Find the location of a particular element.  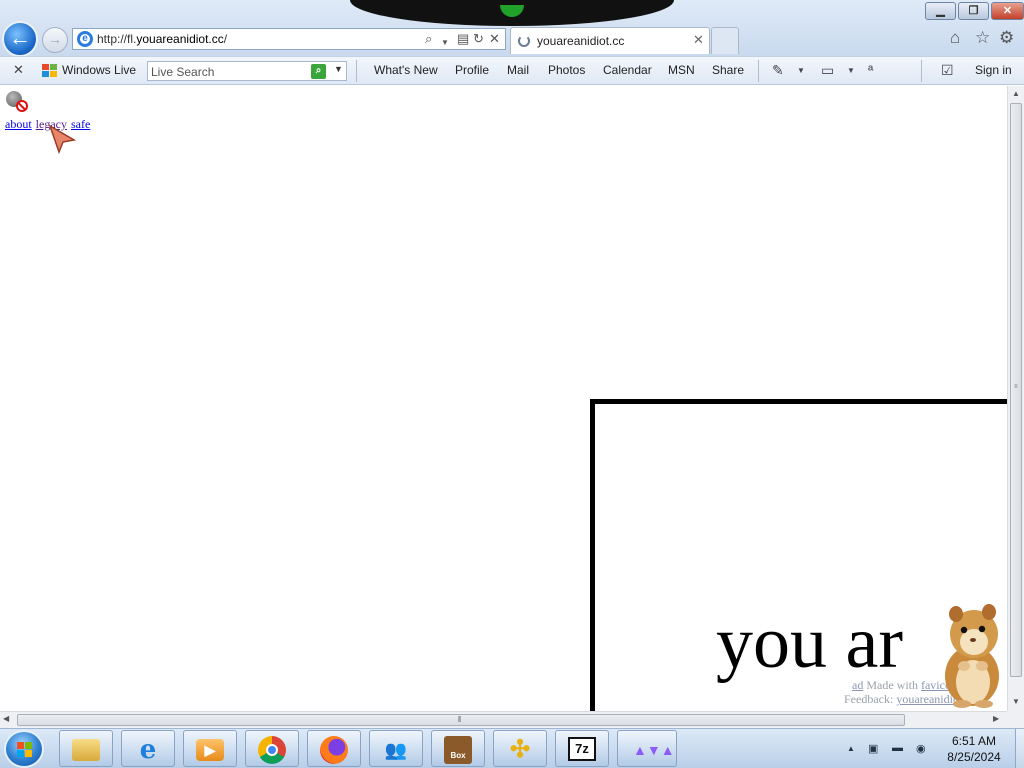

tab-youareanidiot: youareanidiot.cc ✕ is located at coordinates (610, 40).